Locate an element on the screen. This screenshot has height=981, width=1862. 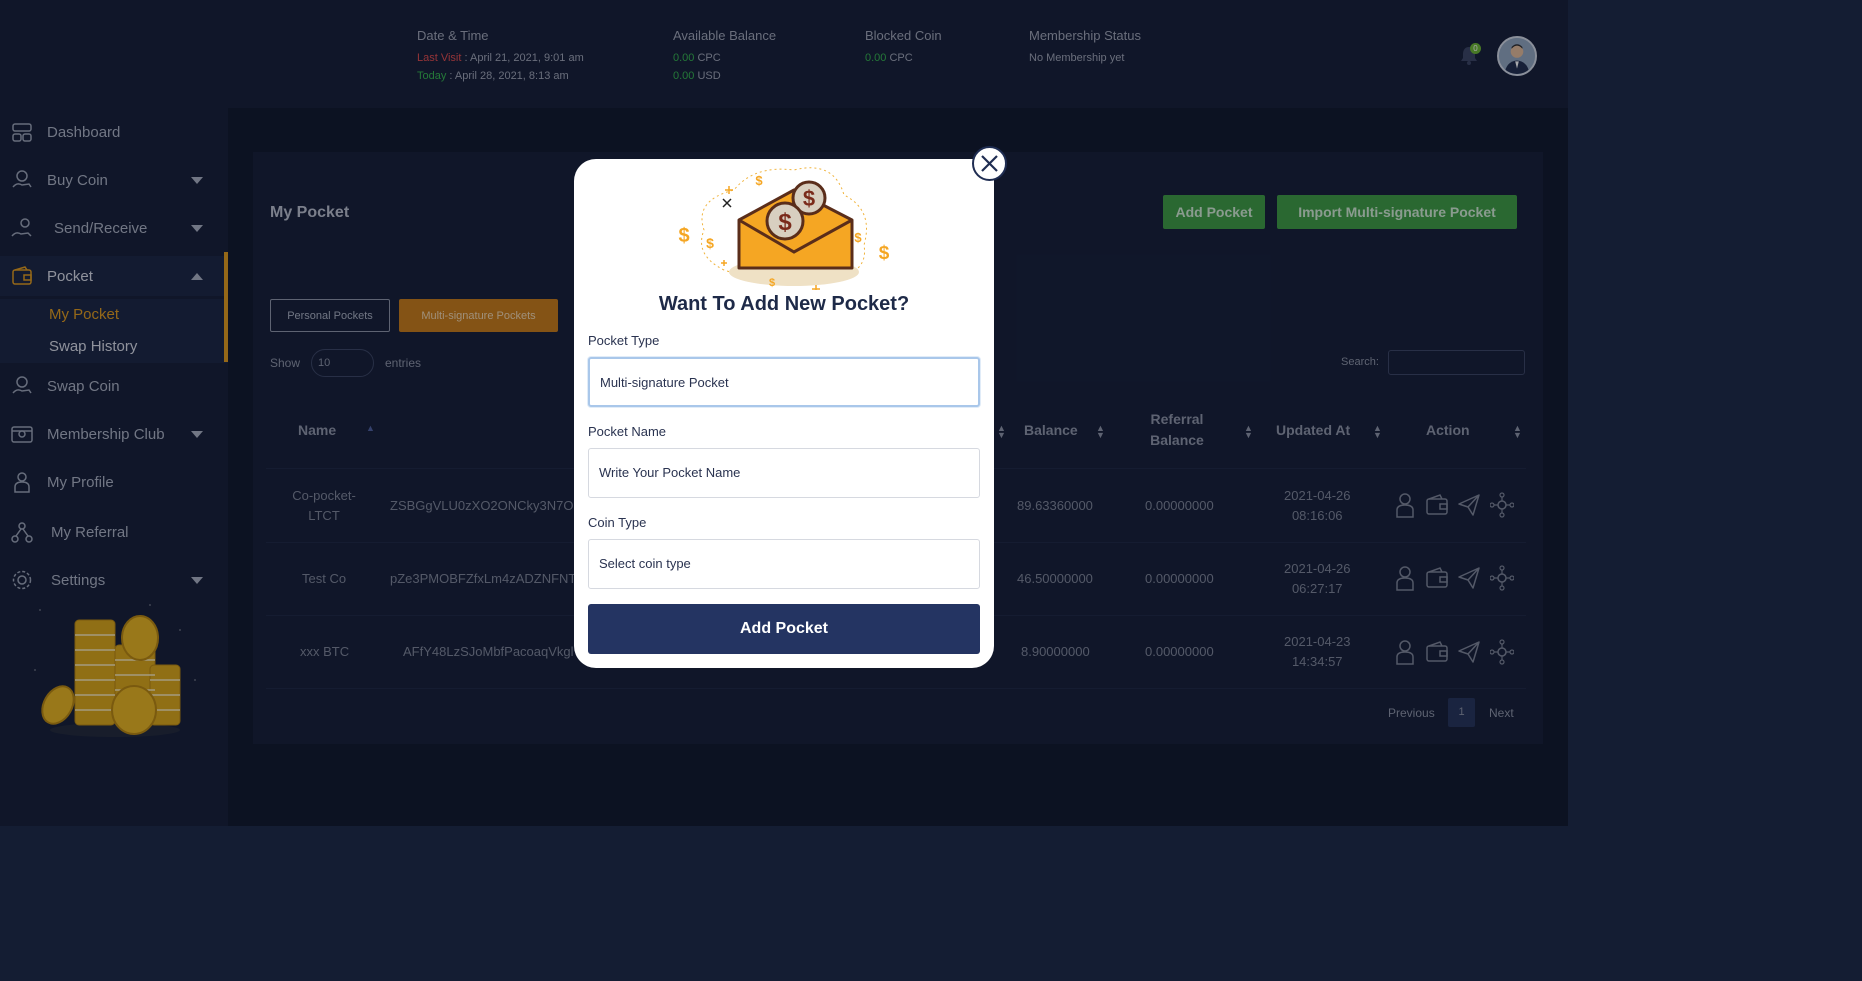
envelope-money-illustration: $ $ $ $ $ $ $ $ is located at coordinates (784, 228).